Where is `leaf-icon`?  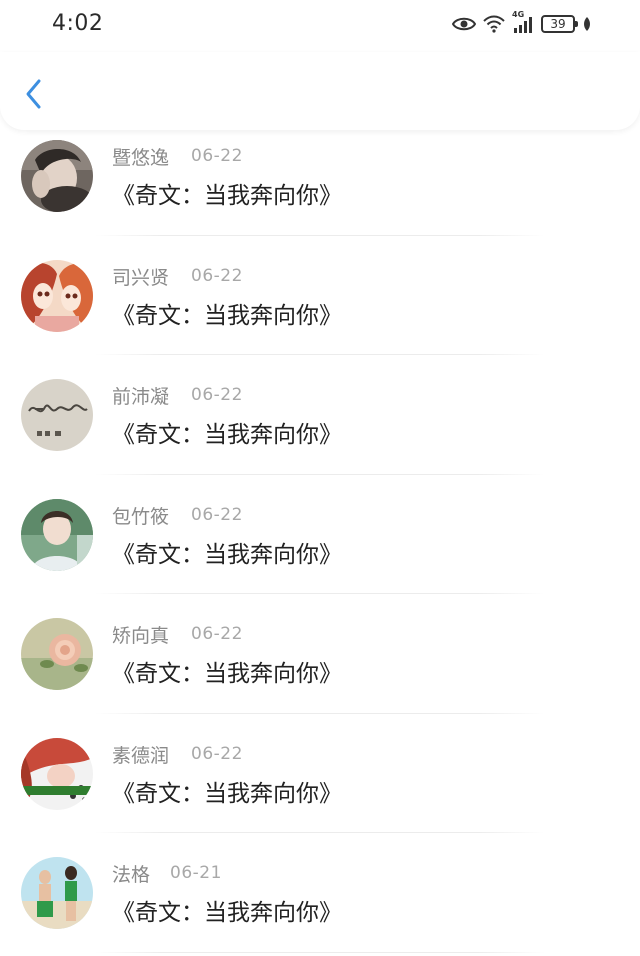 leaf-icon is located at coordinates (587, 24).